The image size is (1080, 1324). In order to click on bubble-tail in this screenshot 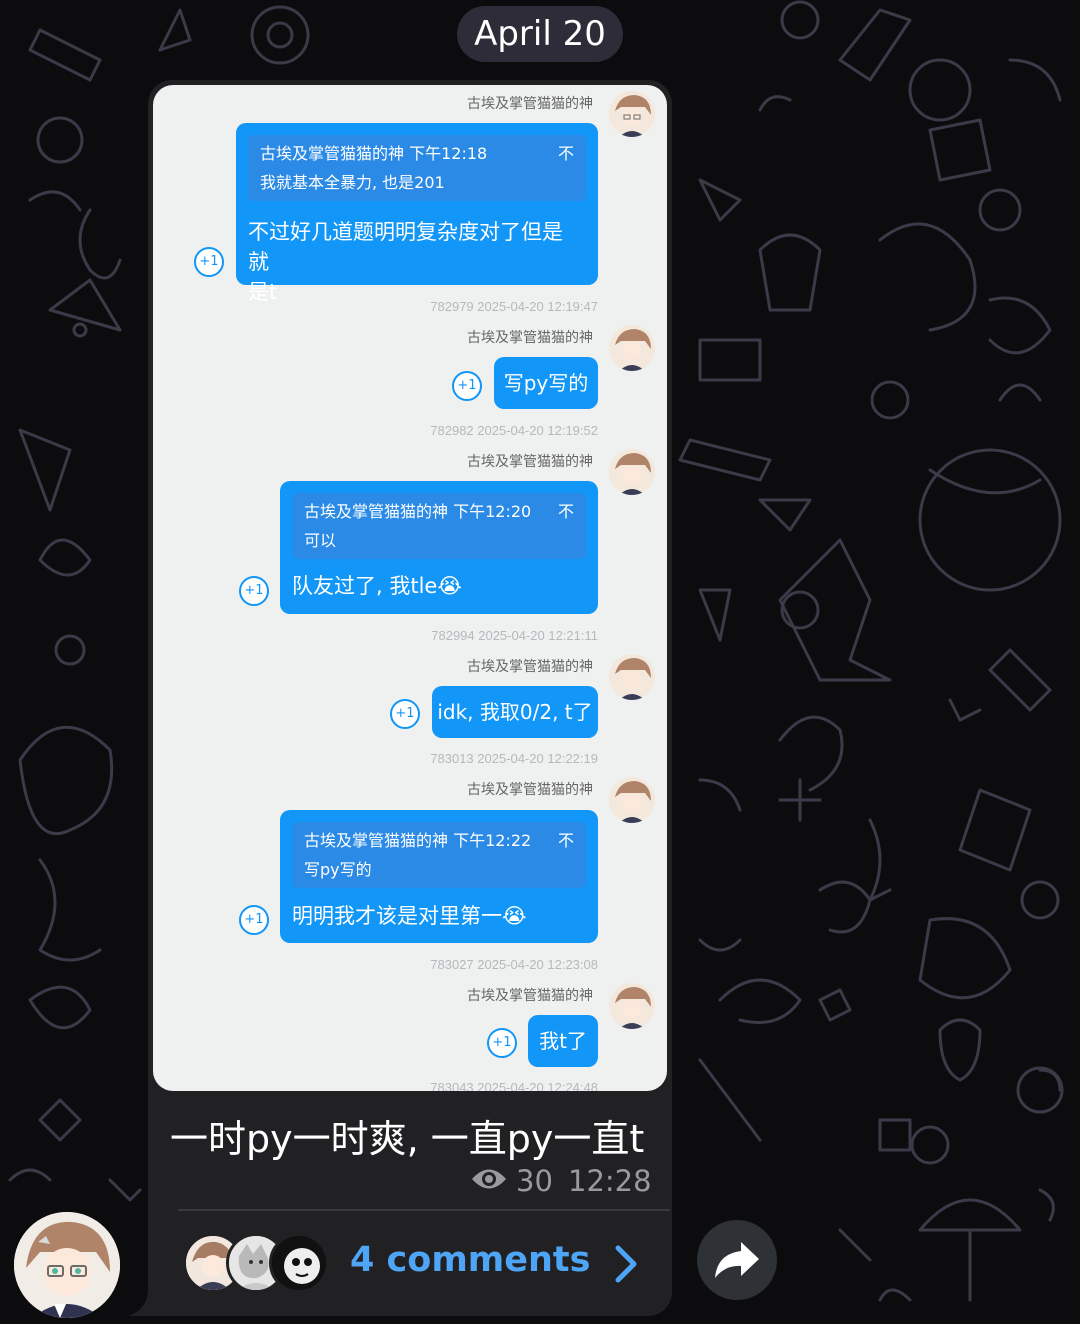, I will do `click(143, 1304)`.